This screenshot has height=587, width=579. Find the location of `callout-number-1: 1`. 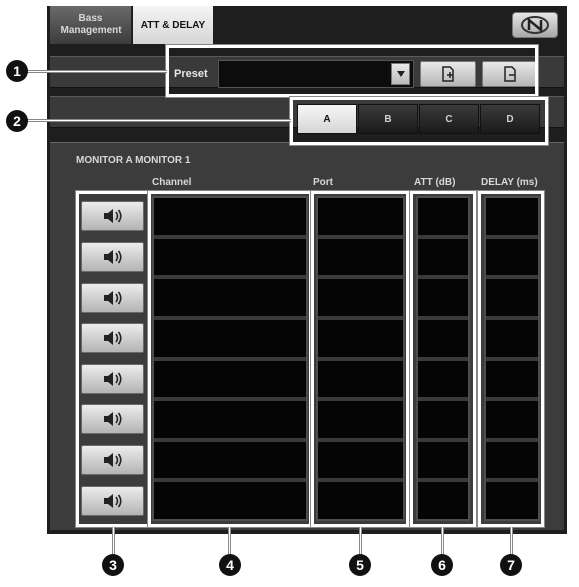

callout-number-1: 1 is located at coordinates (17, 71).